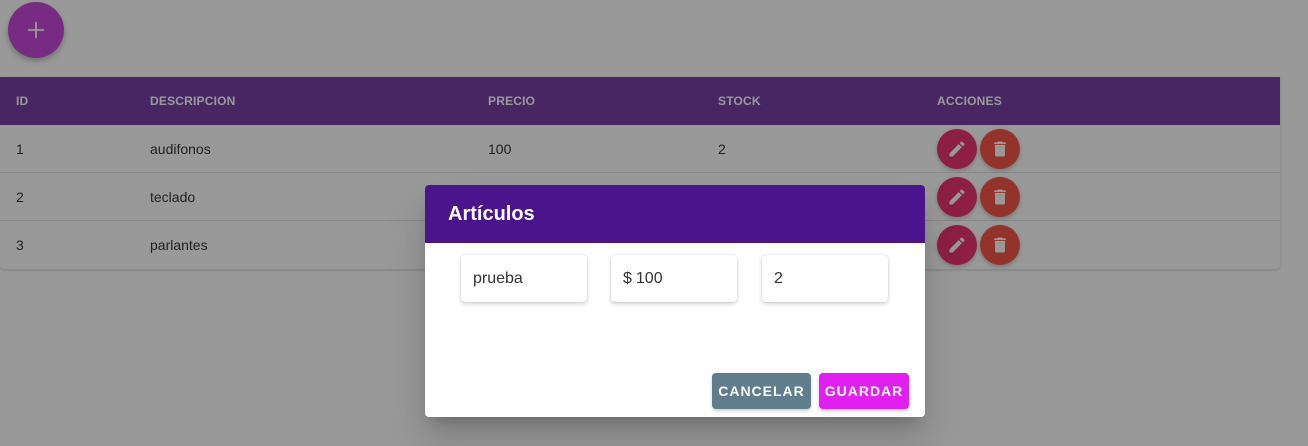  Describe the element at coordinates (761, 391) in the screenshot. I see `cancel-button: CANCELAR` at that location.